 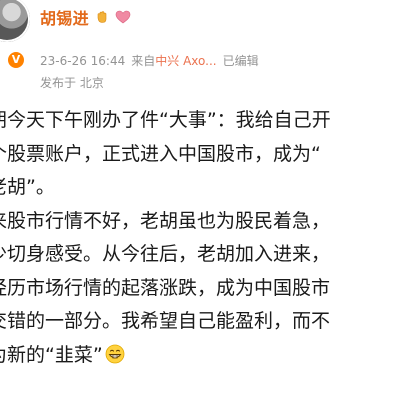 What do you see at coordinates (27, 187) in the screenshot?
I see `post-line: 老胡”。` at bounding box center [27, 187].